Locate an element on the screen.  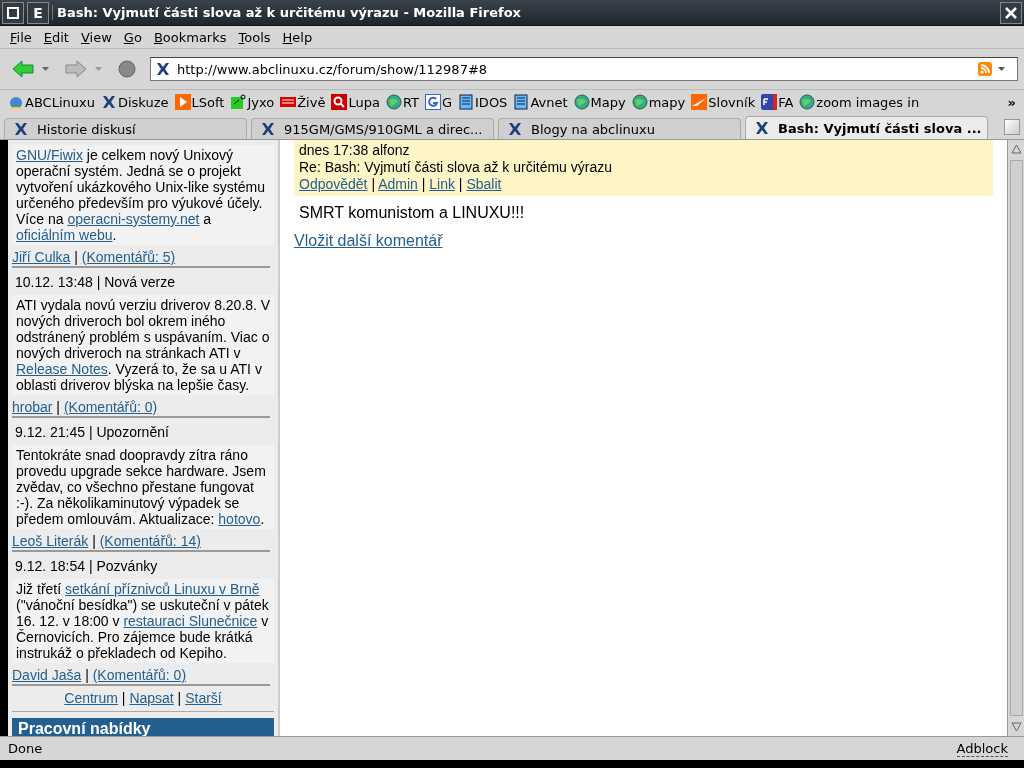
close-button is located at coordinates (1011, 12).